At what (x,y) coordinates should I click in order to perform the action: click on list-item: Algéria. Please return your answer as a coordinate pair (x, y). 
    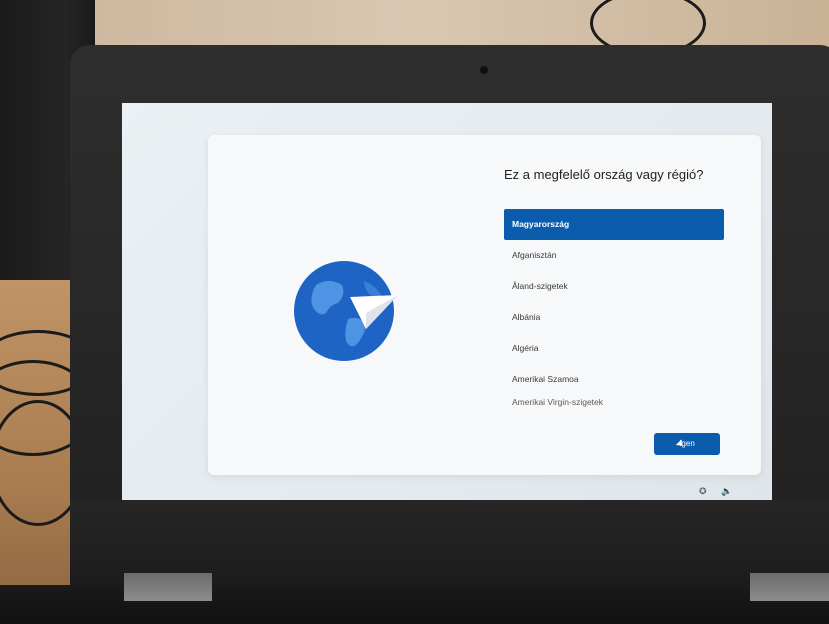
    Looking at the image, I should click on (614, 348).